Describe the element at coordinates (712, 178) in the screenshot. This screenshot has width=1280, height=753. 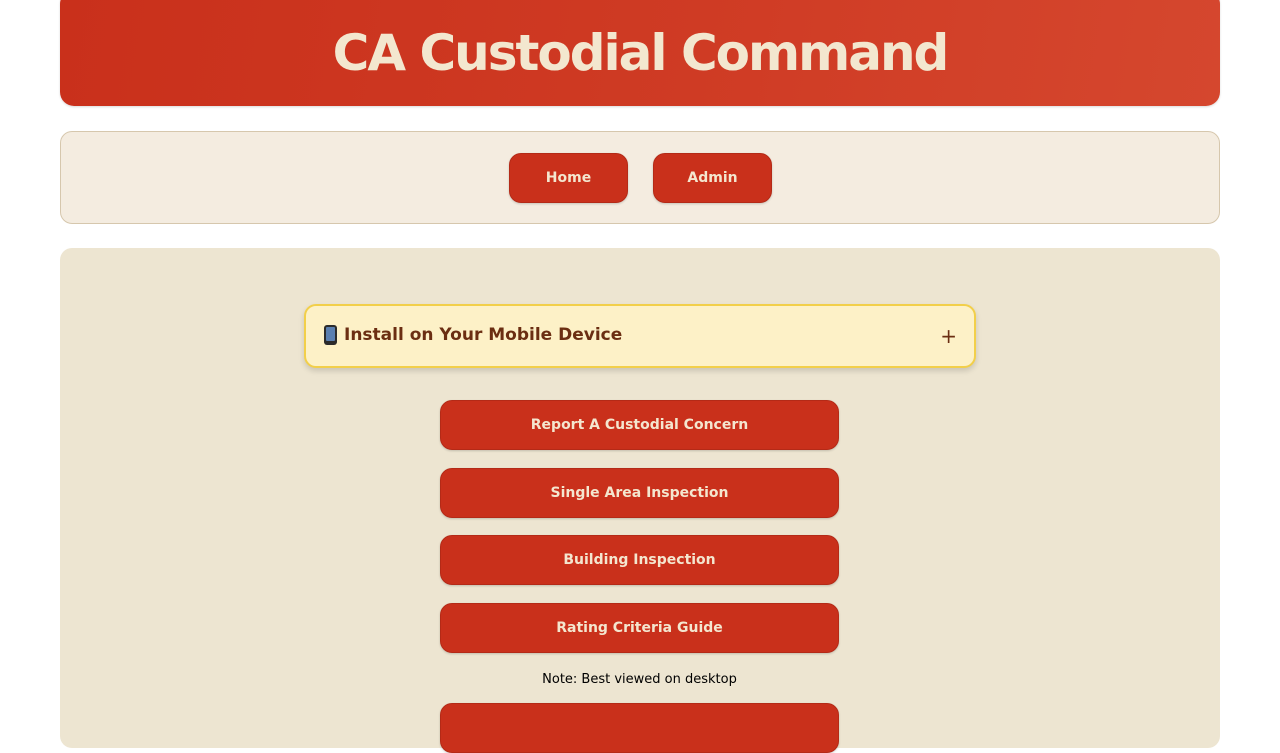
I see `admin-button: Admin` at that location.